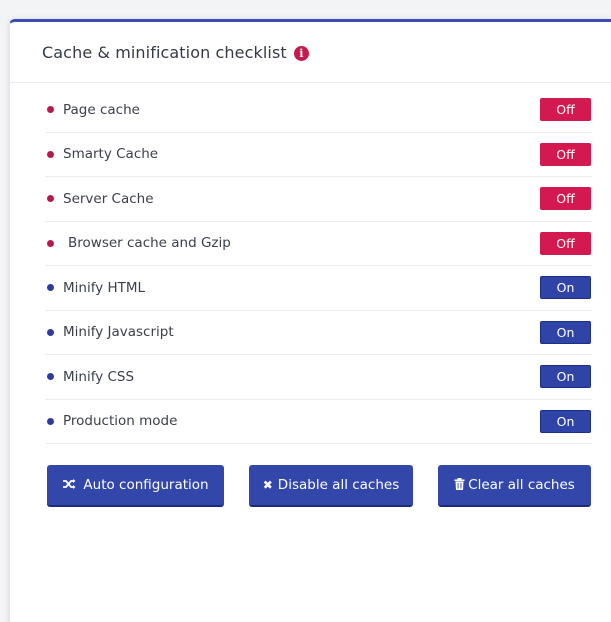  Describe the element at coordinates (146, 485) in the screenshot. I see `auto-configuration-label: Auto configuration` at that location.